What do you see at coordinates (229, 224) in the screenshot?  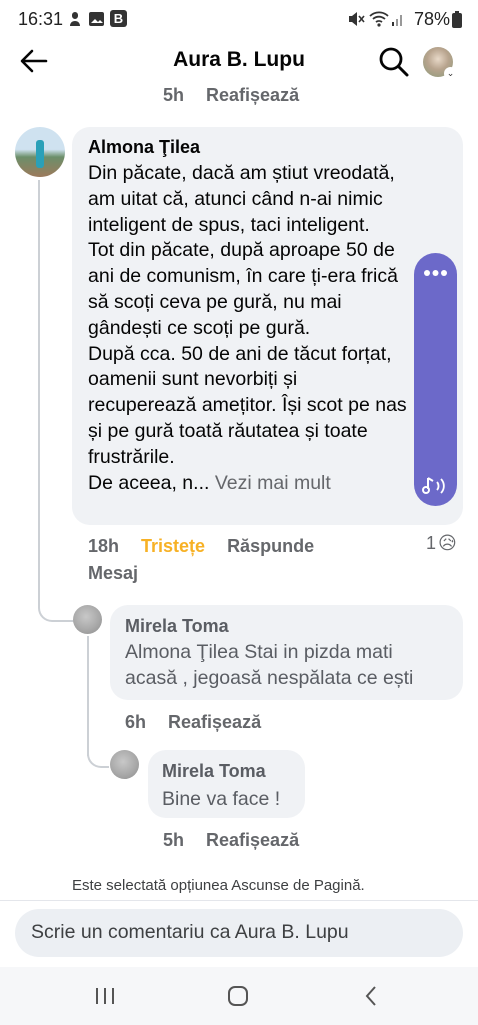 I see `comment-line: inteligent de spus, taci inteligent.` at bounding box center [229, 224].